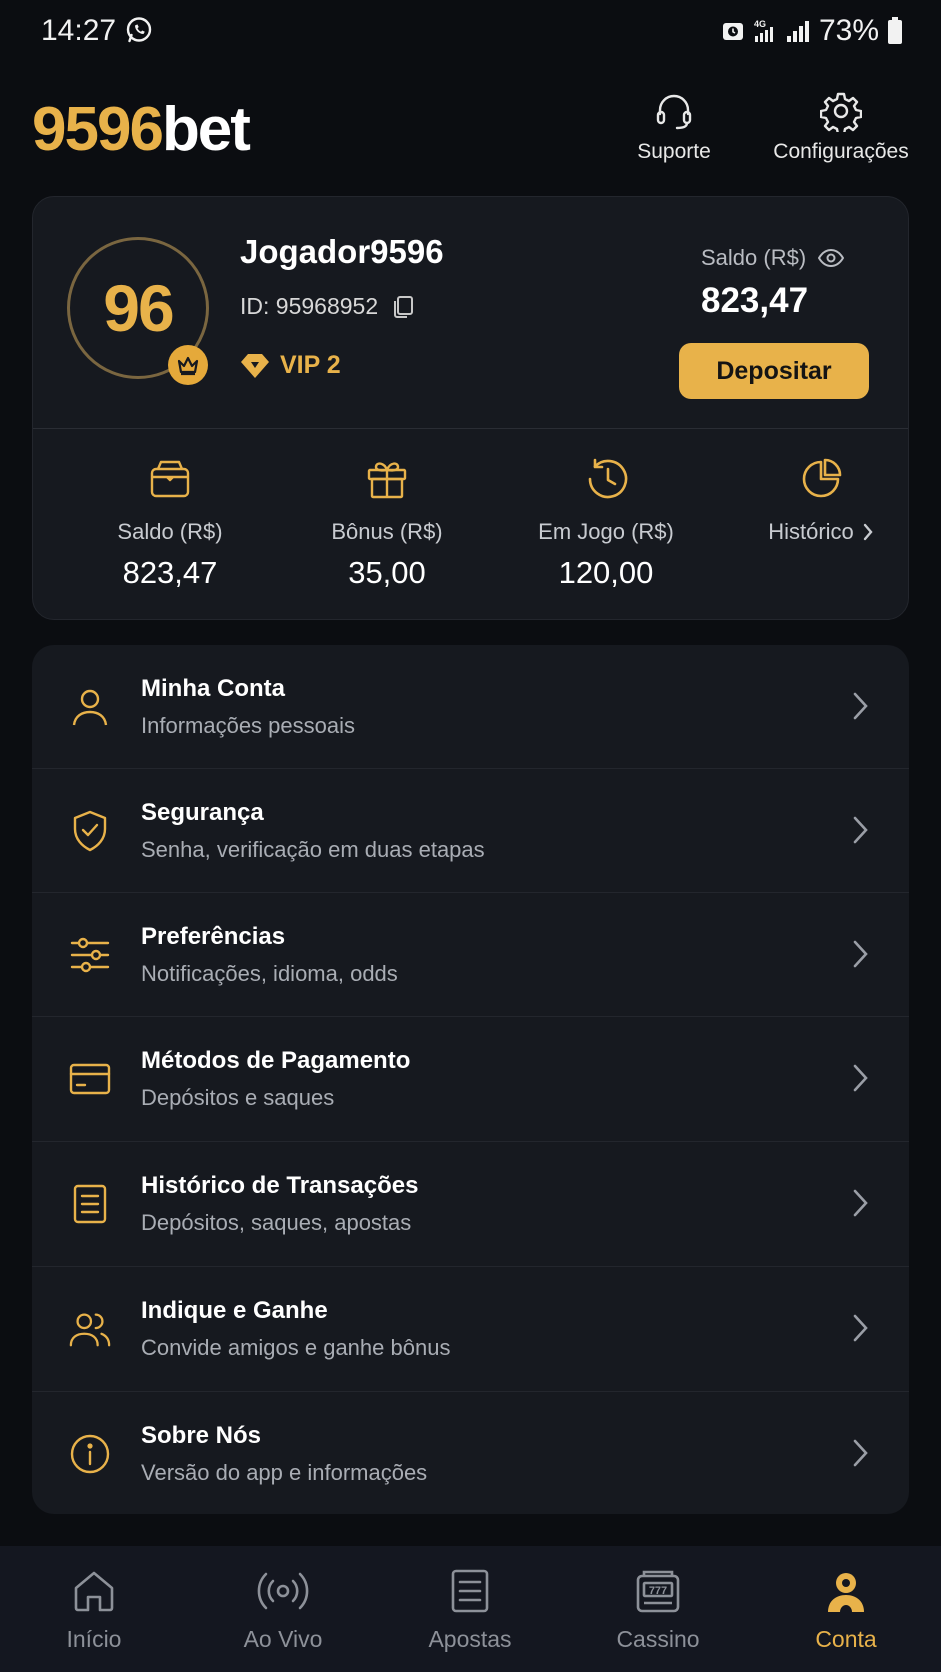 This screenshot has width=941, height=1672. Describe the element at coordinates (90, 955) in the screenshot. I see `sliders-icon` at that location.